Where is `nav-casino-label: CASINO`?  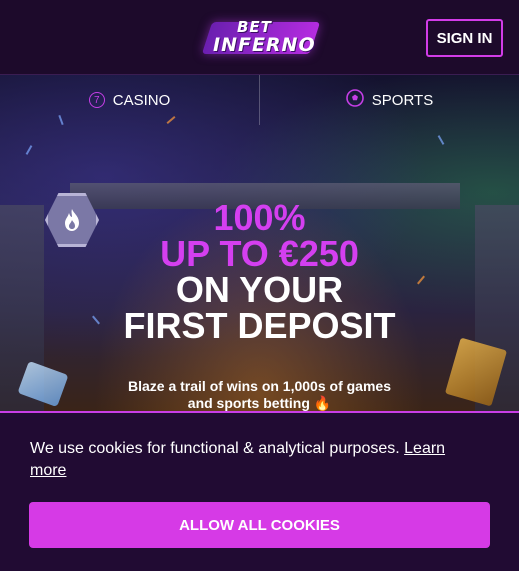
nav-casino-label: CASINO is located at coordinates (141, 100).